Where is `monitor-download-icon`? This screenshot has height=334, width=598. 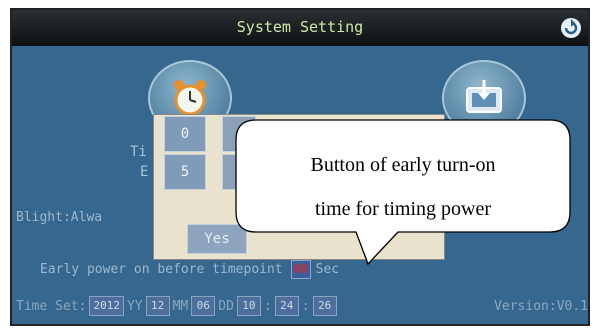
monitor-download-icon is located at coordinates (484, 96).